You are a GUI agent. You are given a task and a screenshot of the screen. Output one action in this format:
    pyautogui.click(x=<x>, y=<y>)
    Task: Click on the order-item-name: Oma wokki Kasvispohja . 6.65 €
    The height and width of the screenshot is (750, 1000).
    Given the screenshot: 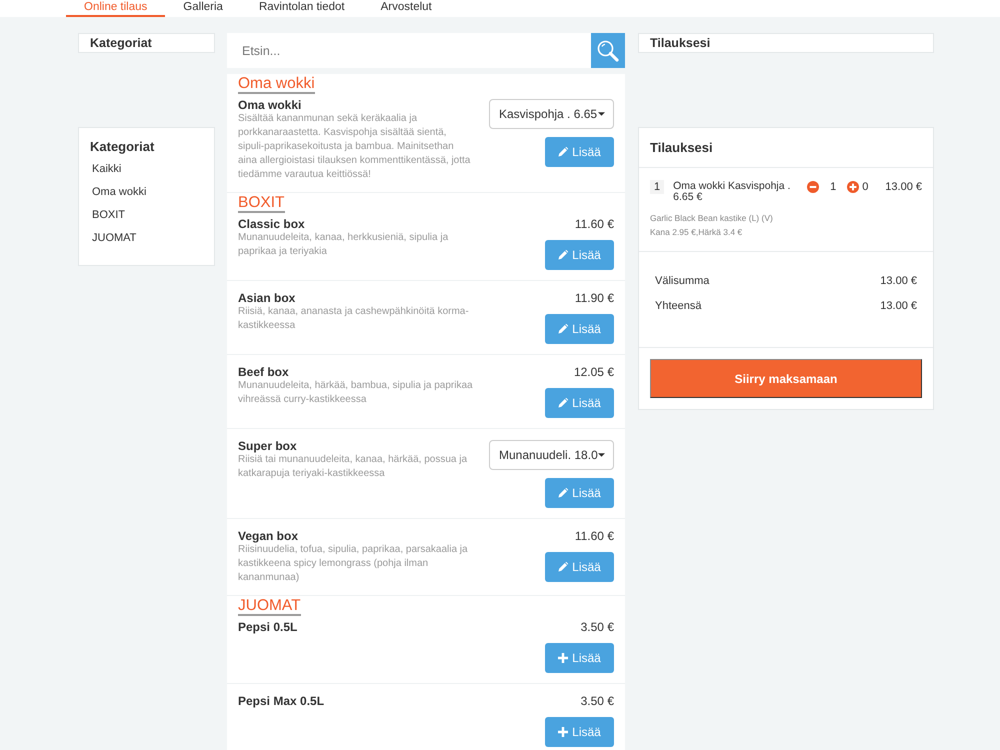 What is the action you would take?
    pyautogui.click(x=732, y=192)
    